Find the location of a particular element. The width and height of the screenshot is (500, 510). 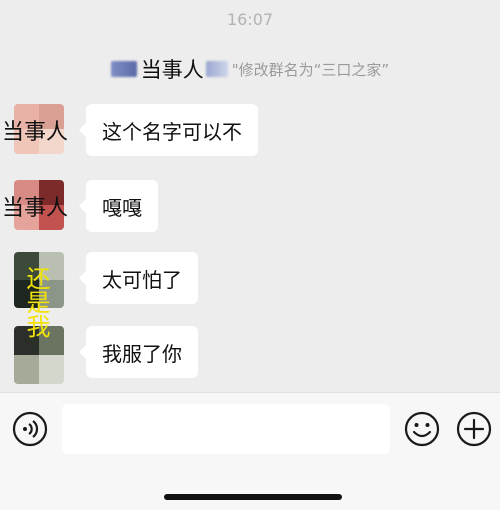

message-bubble: 我服了你 is located at coordinates (138, 352).